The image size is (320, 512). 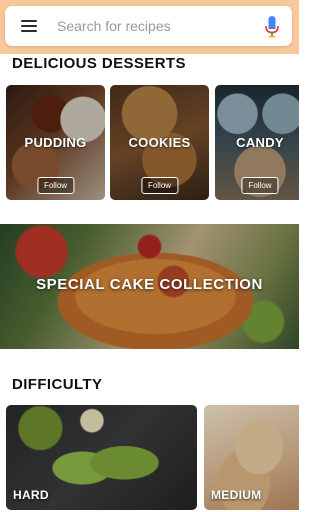 I want to click on category-card-cookies: COOKIES Follow, so click(x=159, y=142).